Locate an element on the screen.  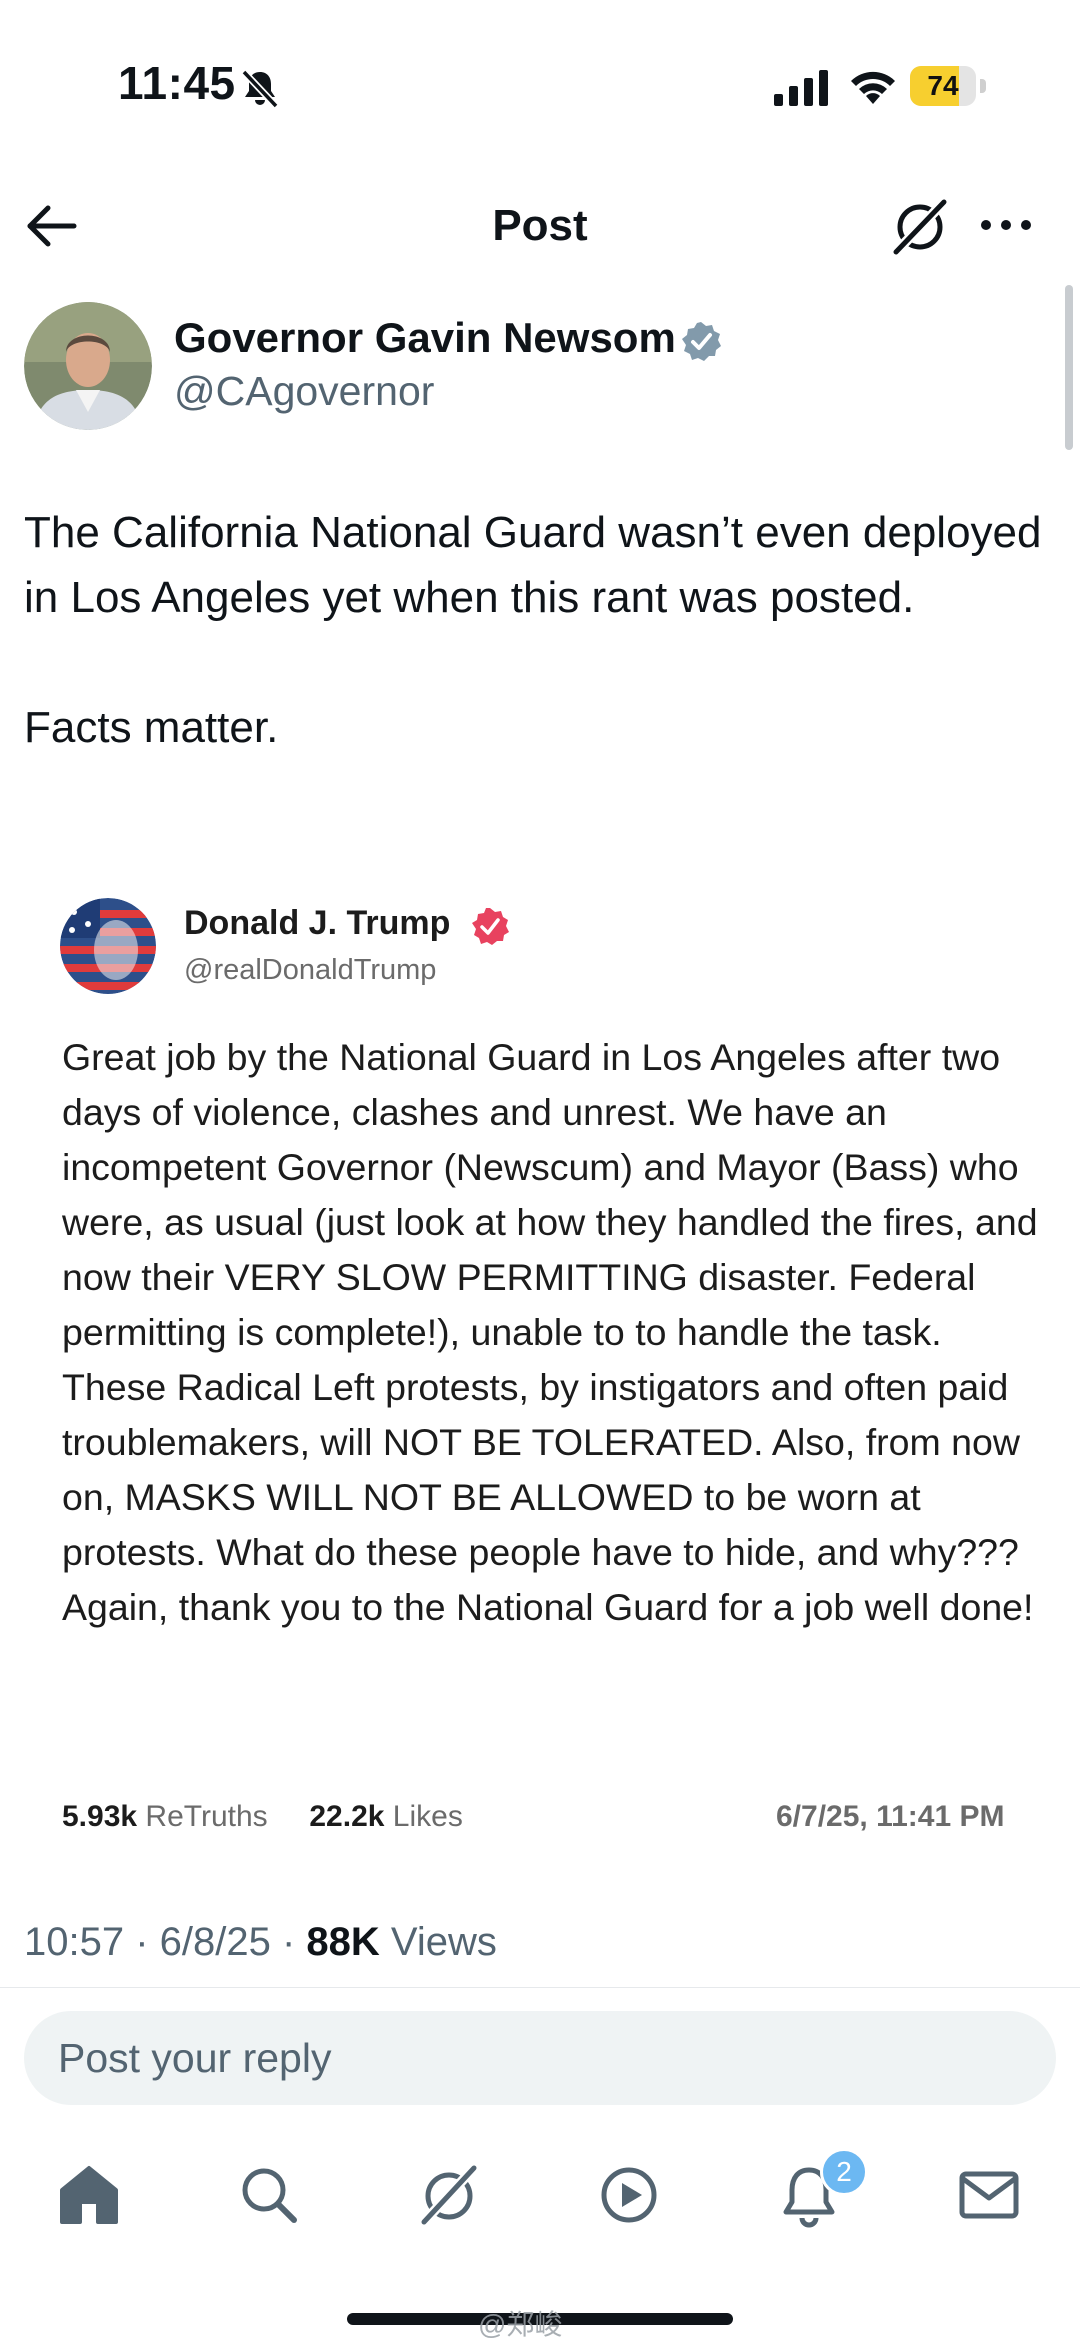
divider is located at coordinates (540, 1987).